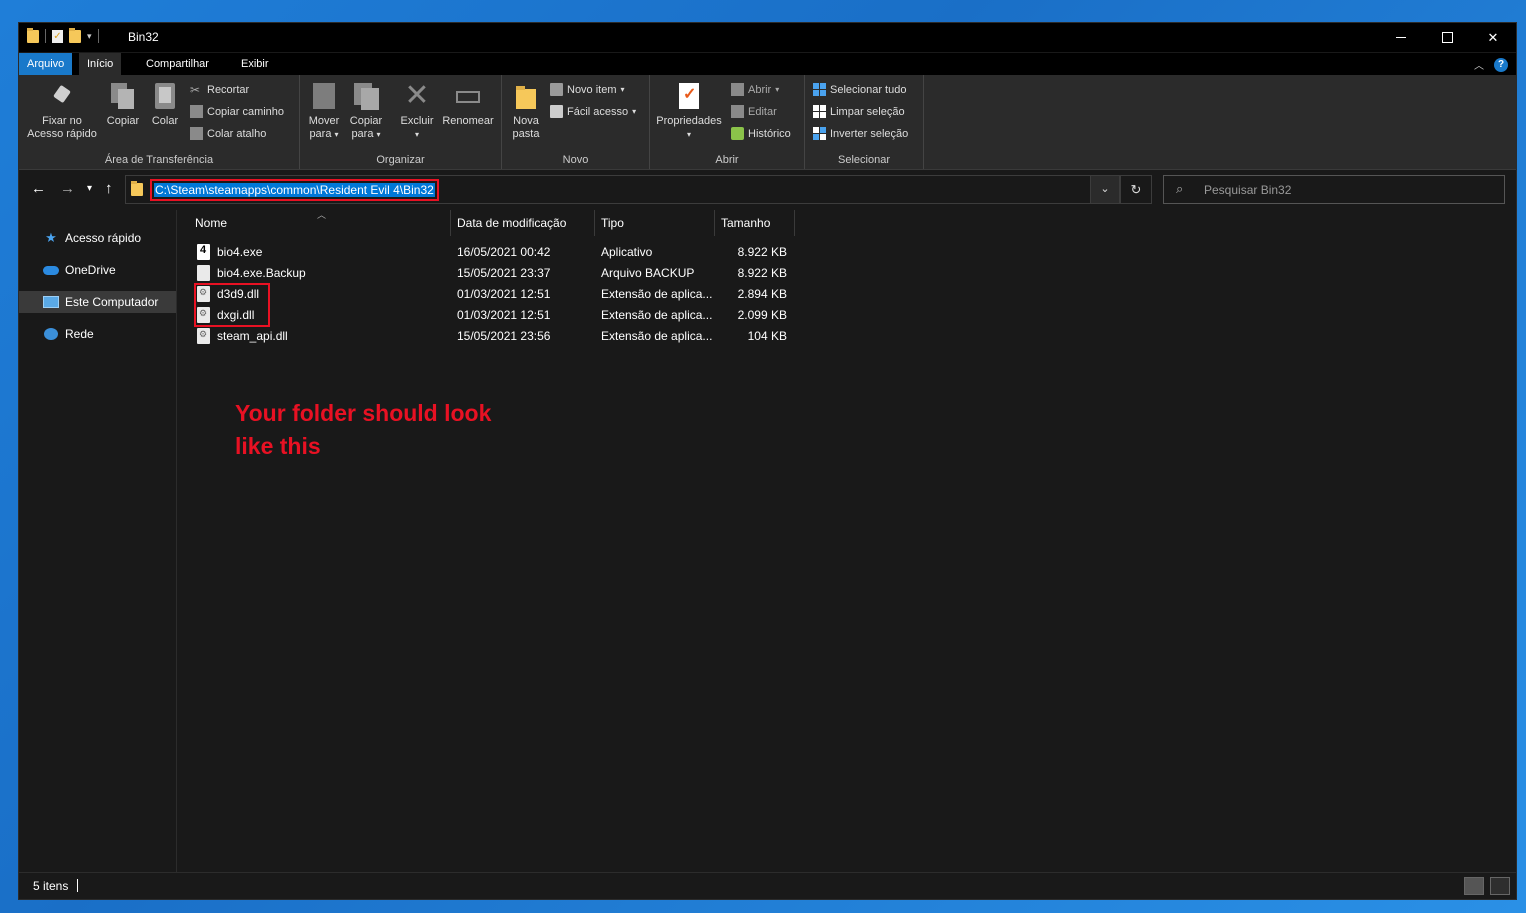 This screenshot has height=913, width=1526. I want to click on history-button: Histórico, so click(761, 133).